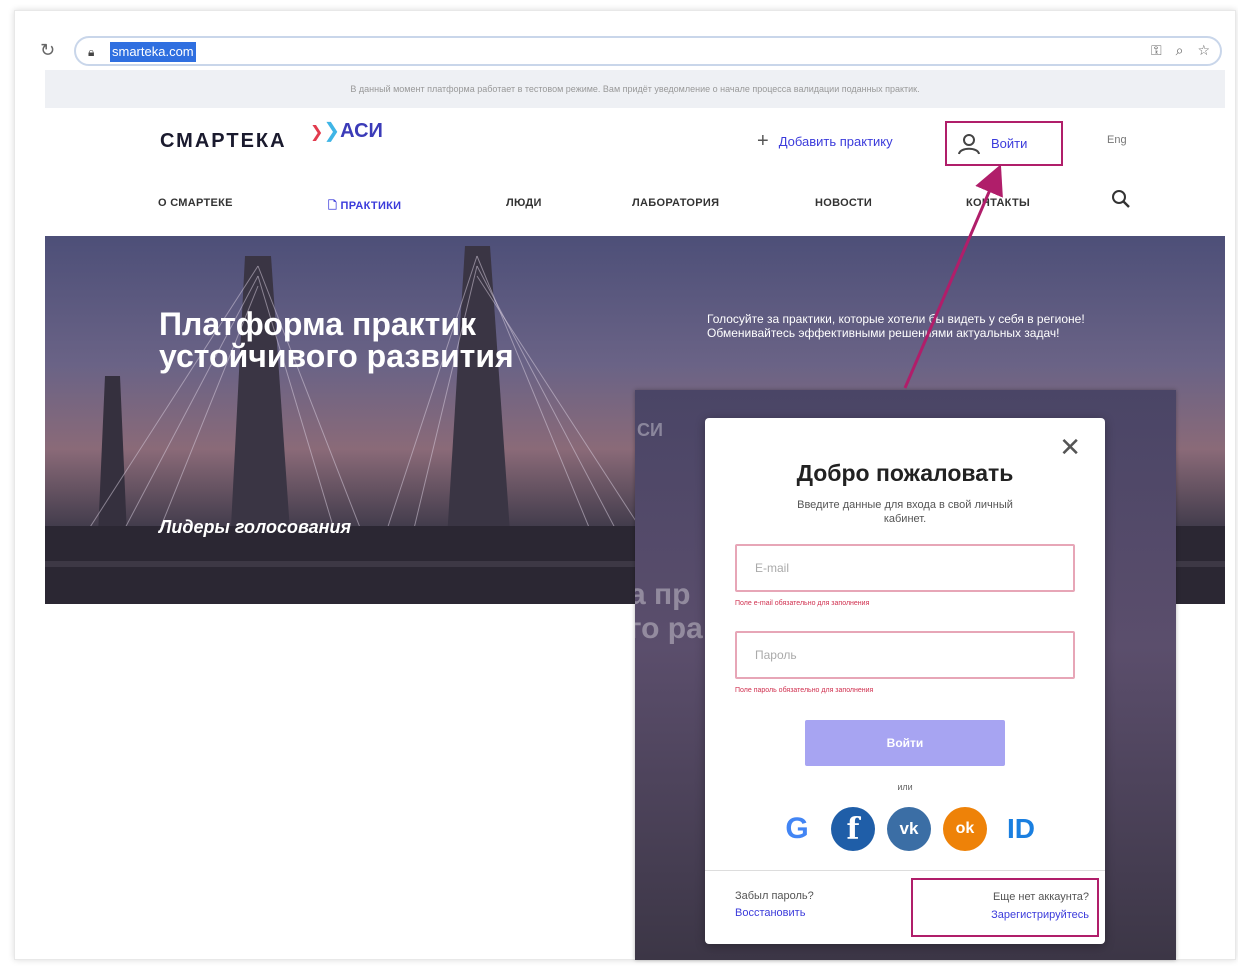  What do you see at coordinates (1004, 143) in the screenshot?
I see `login-button: Войти` at bounding box center [1004, 143].